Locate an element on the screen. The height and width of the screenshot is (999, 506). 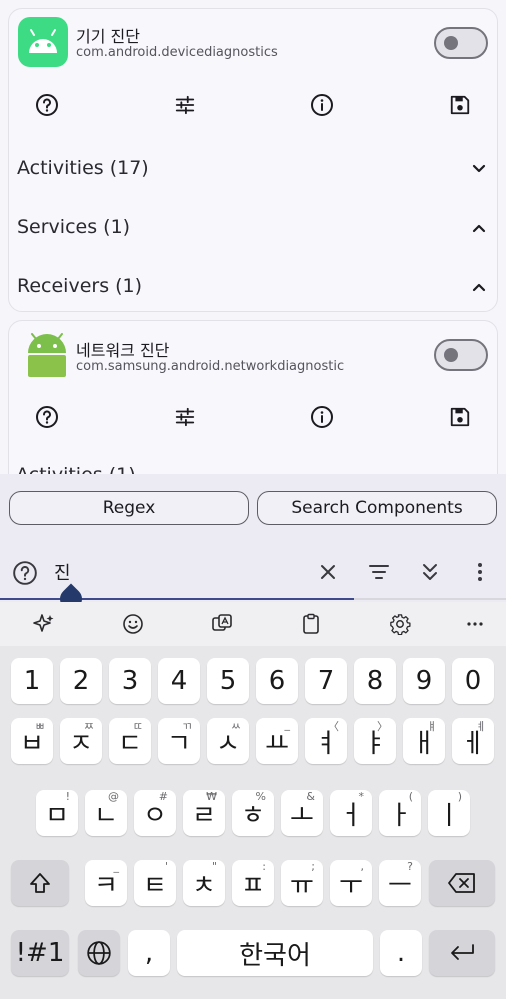
more-horiz-icon is located at coordinates (475, 624).